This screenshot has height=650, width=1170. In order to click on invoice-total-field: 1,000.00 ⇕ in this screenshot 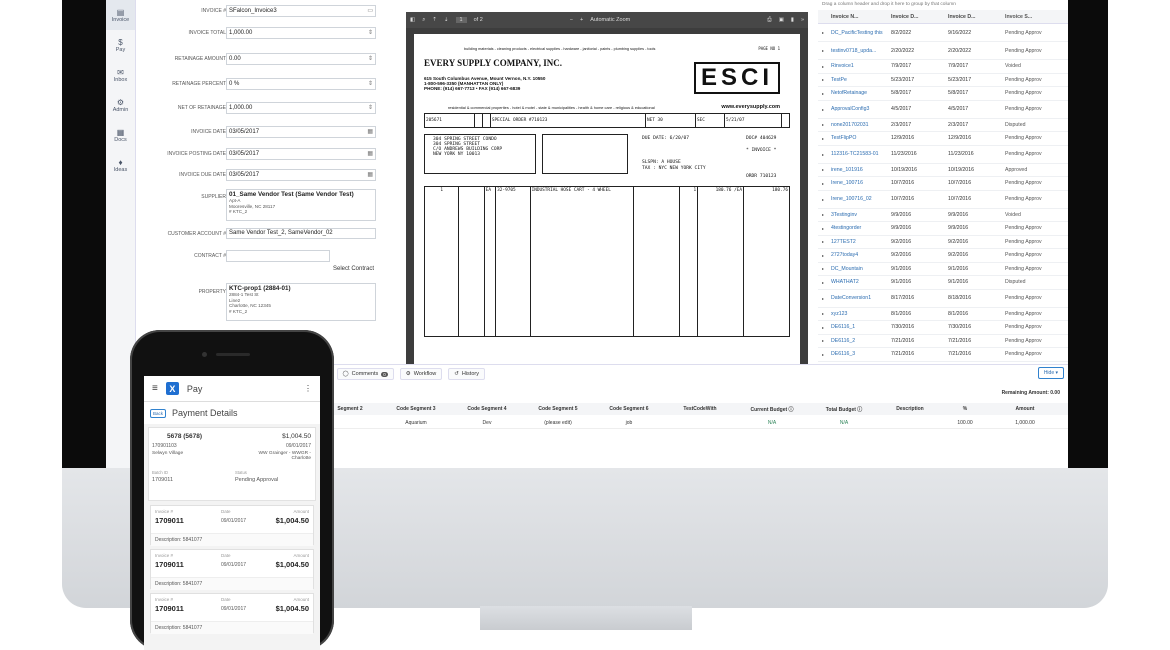, I will do `click(301, 33)`.